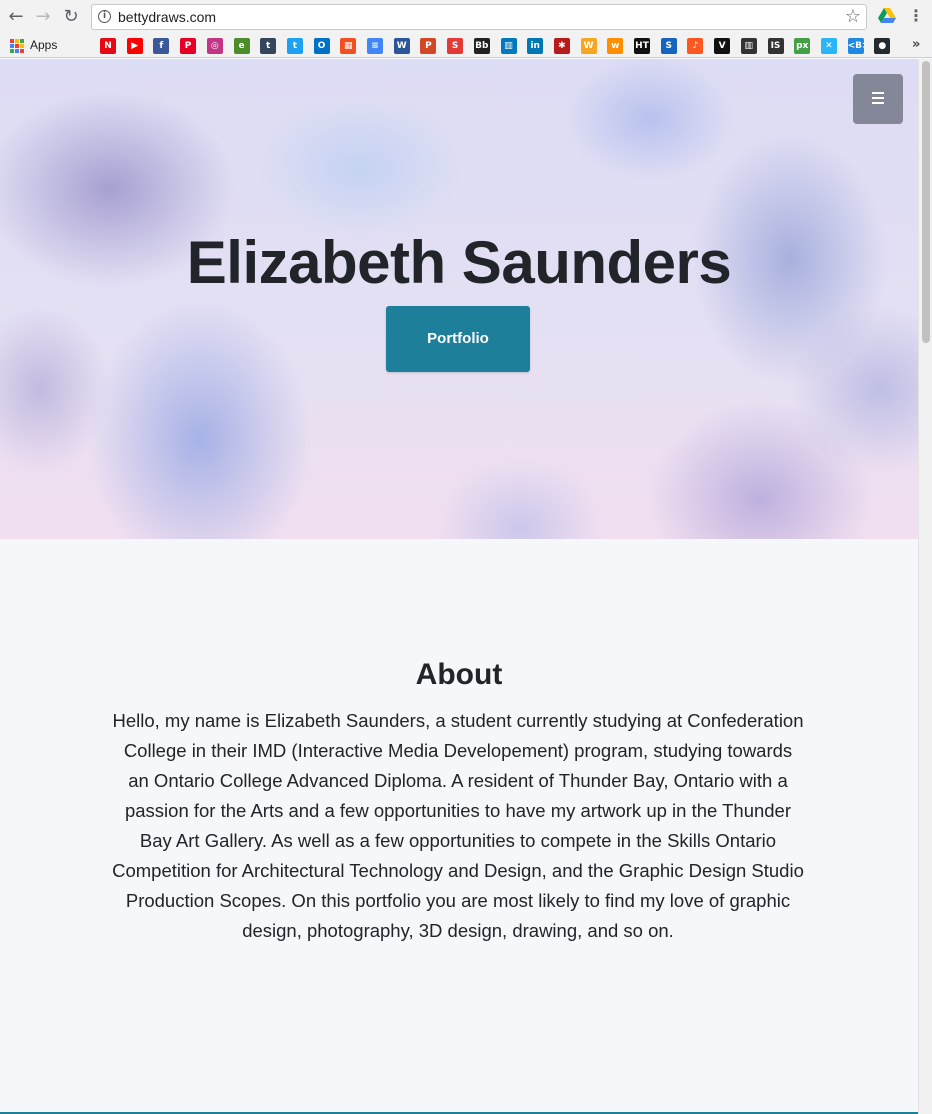 This screenshot has width=932, height=1114. Describe the element at coordinates (167, 17) in the screenshot. I see `url-text: bettydraws.com` at that location.